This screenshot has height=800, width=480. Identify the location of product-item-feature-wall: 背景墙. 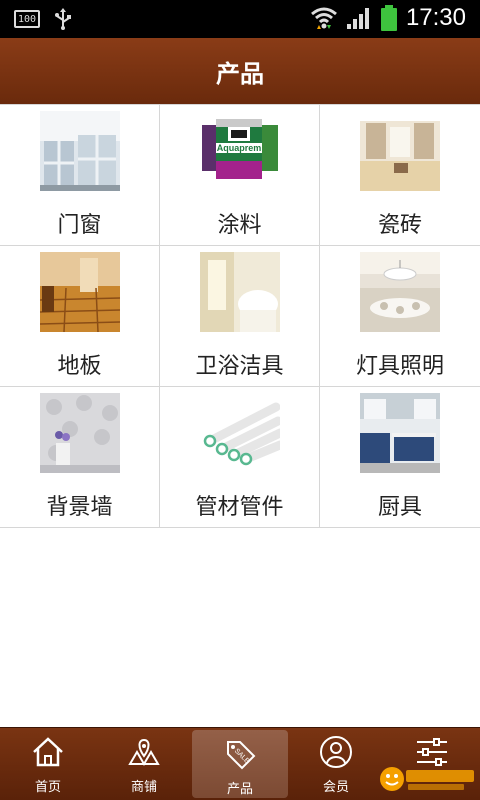
(80, 457).